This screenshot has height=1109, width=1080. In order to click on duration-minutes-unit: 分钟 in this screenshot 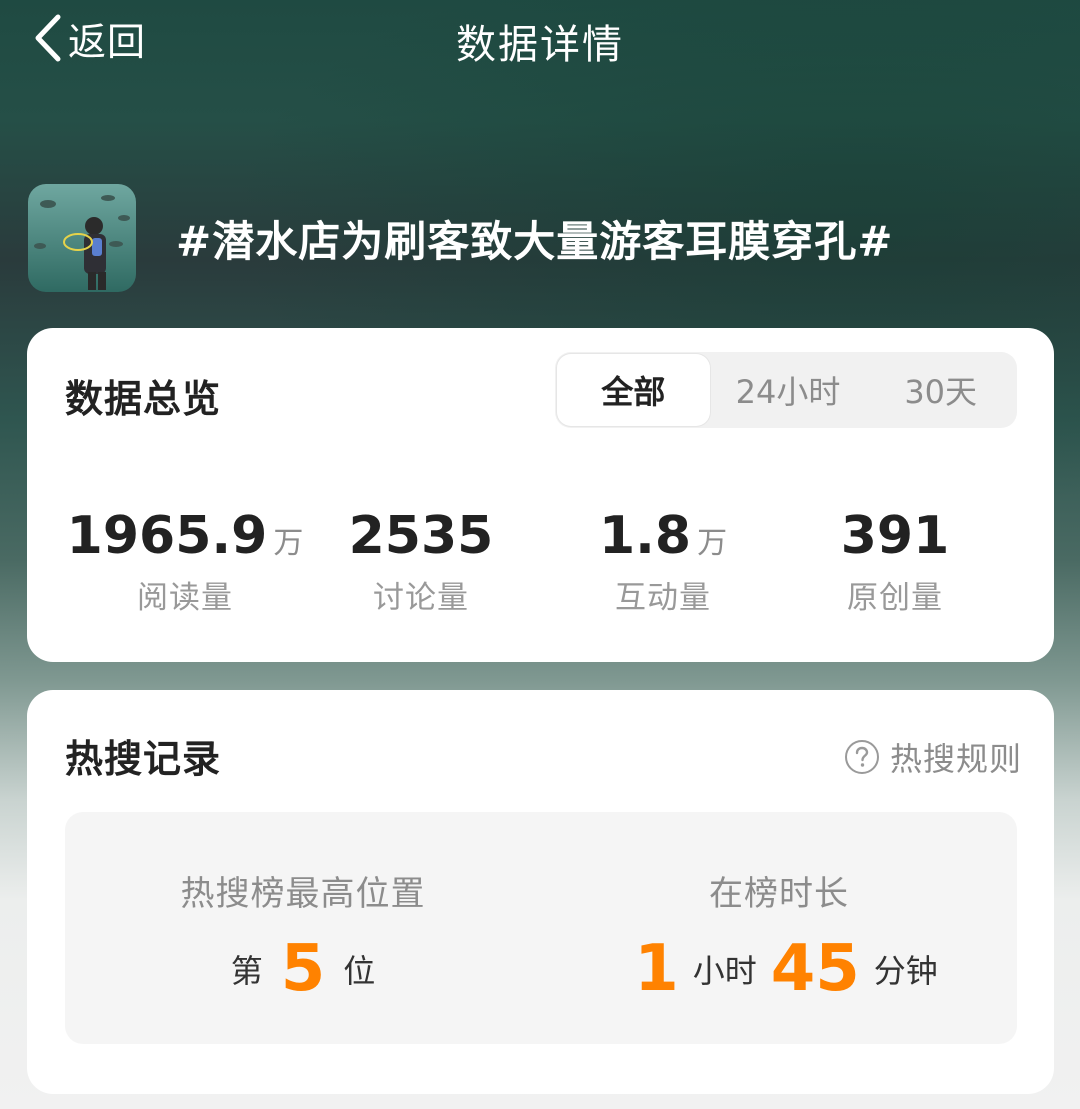, I will do `click(905, 971)`.